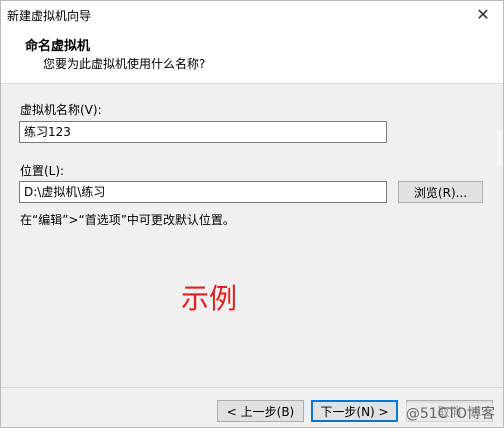  What do you see at coordinates (49, 16) in the screenshot?
I see `window-title: 新建虚拟机向导` at bounding box center [49, 16].